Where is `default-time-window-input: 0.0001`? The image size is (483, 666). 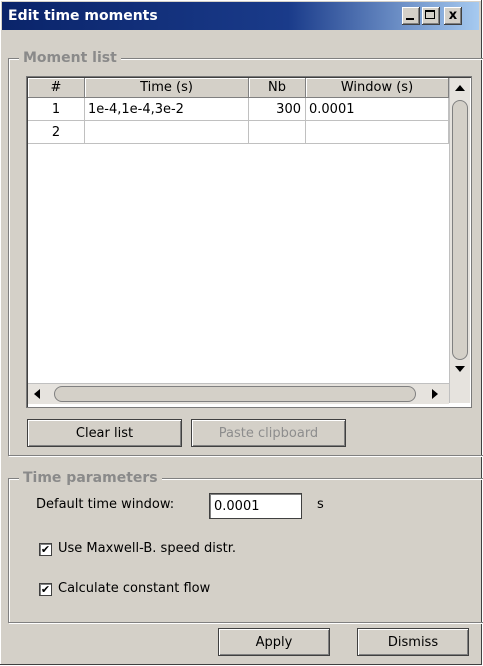
default-time-window-input: 0.0001 is located at coordinates (255, 506).